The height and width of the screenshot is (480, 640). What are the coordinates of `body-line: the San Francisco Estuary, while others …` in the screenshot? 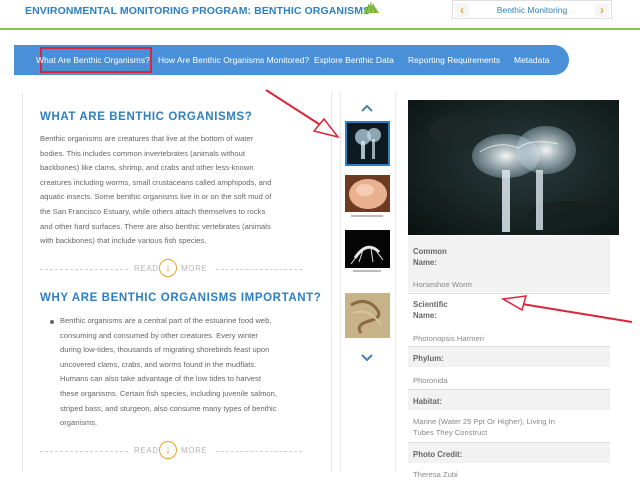 It's located at (153, 211).